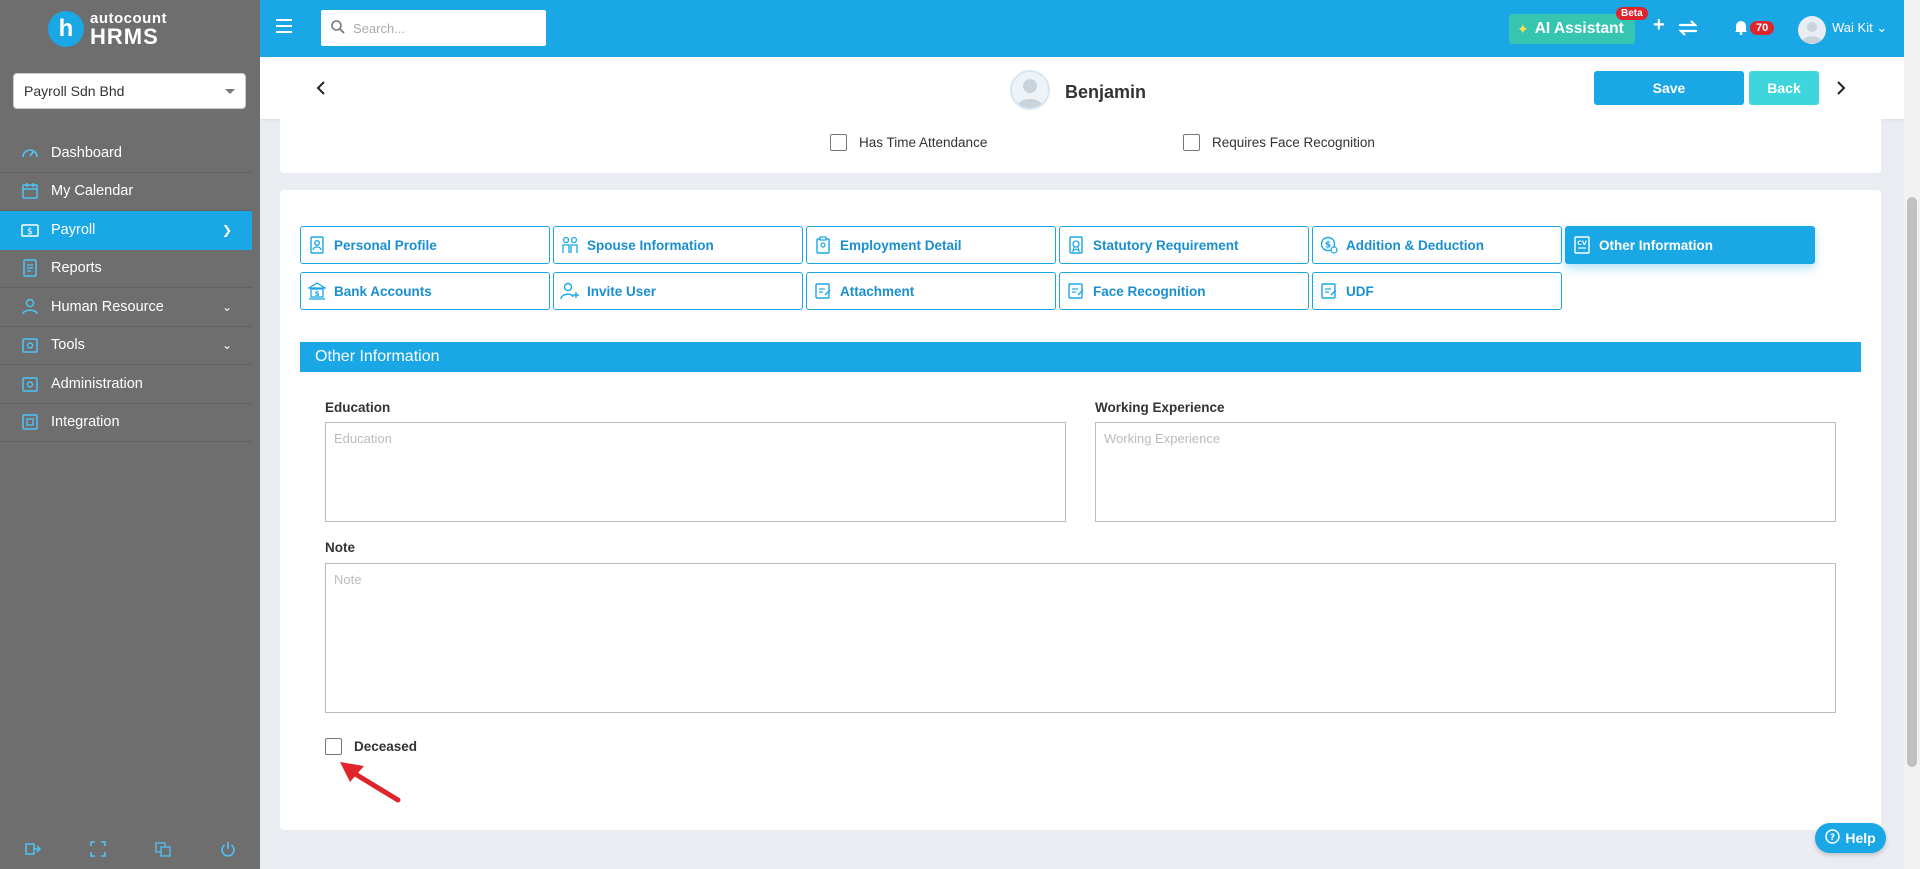 This screenshot has height=869, width=1920. I want to click on user-menu: Wai Kit ⌄, so click(1859, 28).